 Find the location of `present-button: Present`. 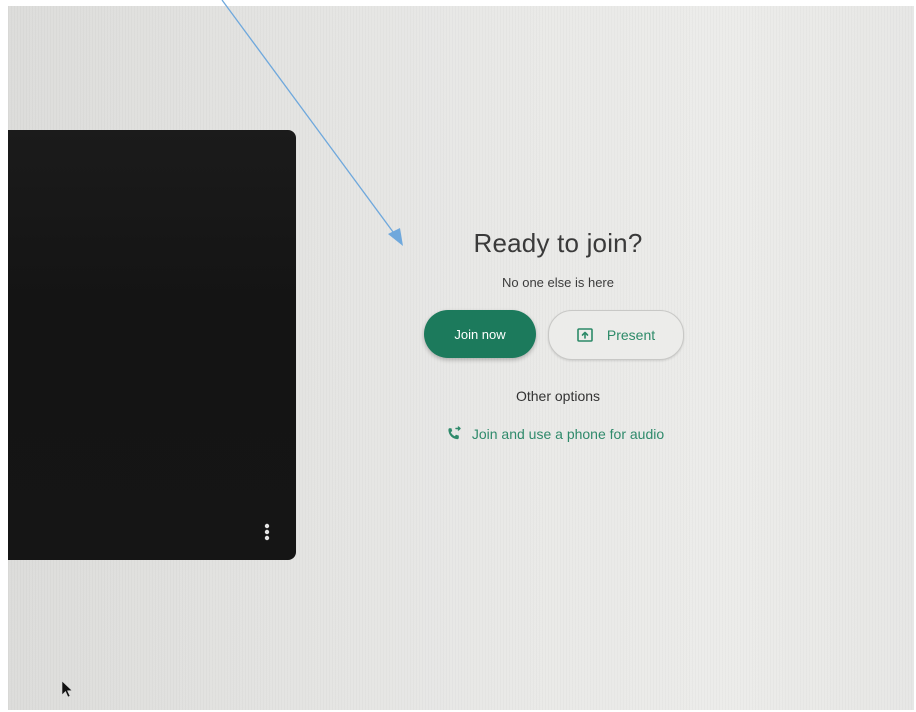

present-button: Present is located at coordinates (616, 335).